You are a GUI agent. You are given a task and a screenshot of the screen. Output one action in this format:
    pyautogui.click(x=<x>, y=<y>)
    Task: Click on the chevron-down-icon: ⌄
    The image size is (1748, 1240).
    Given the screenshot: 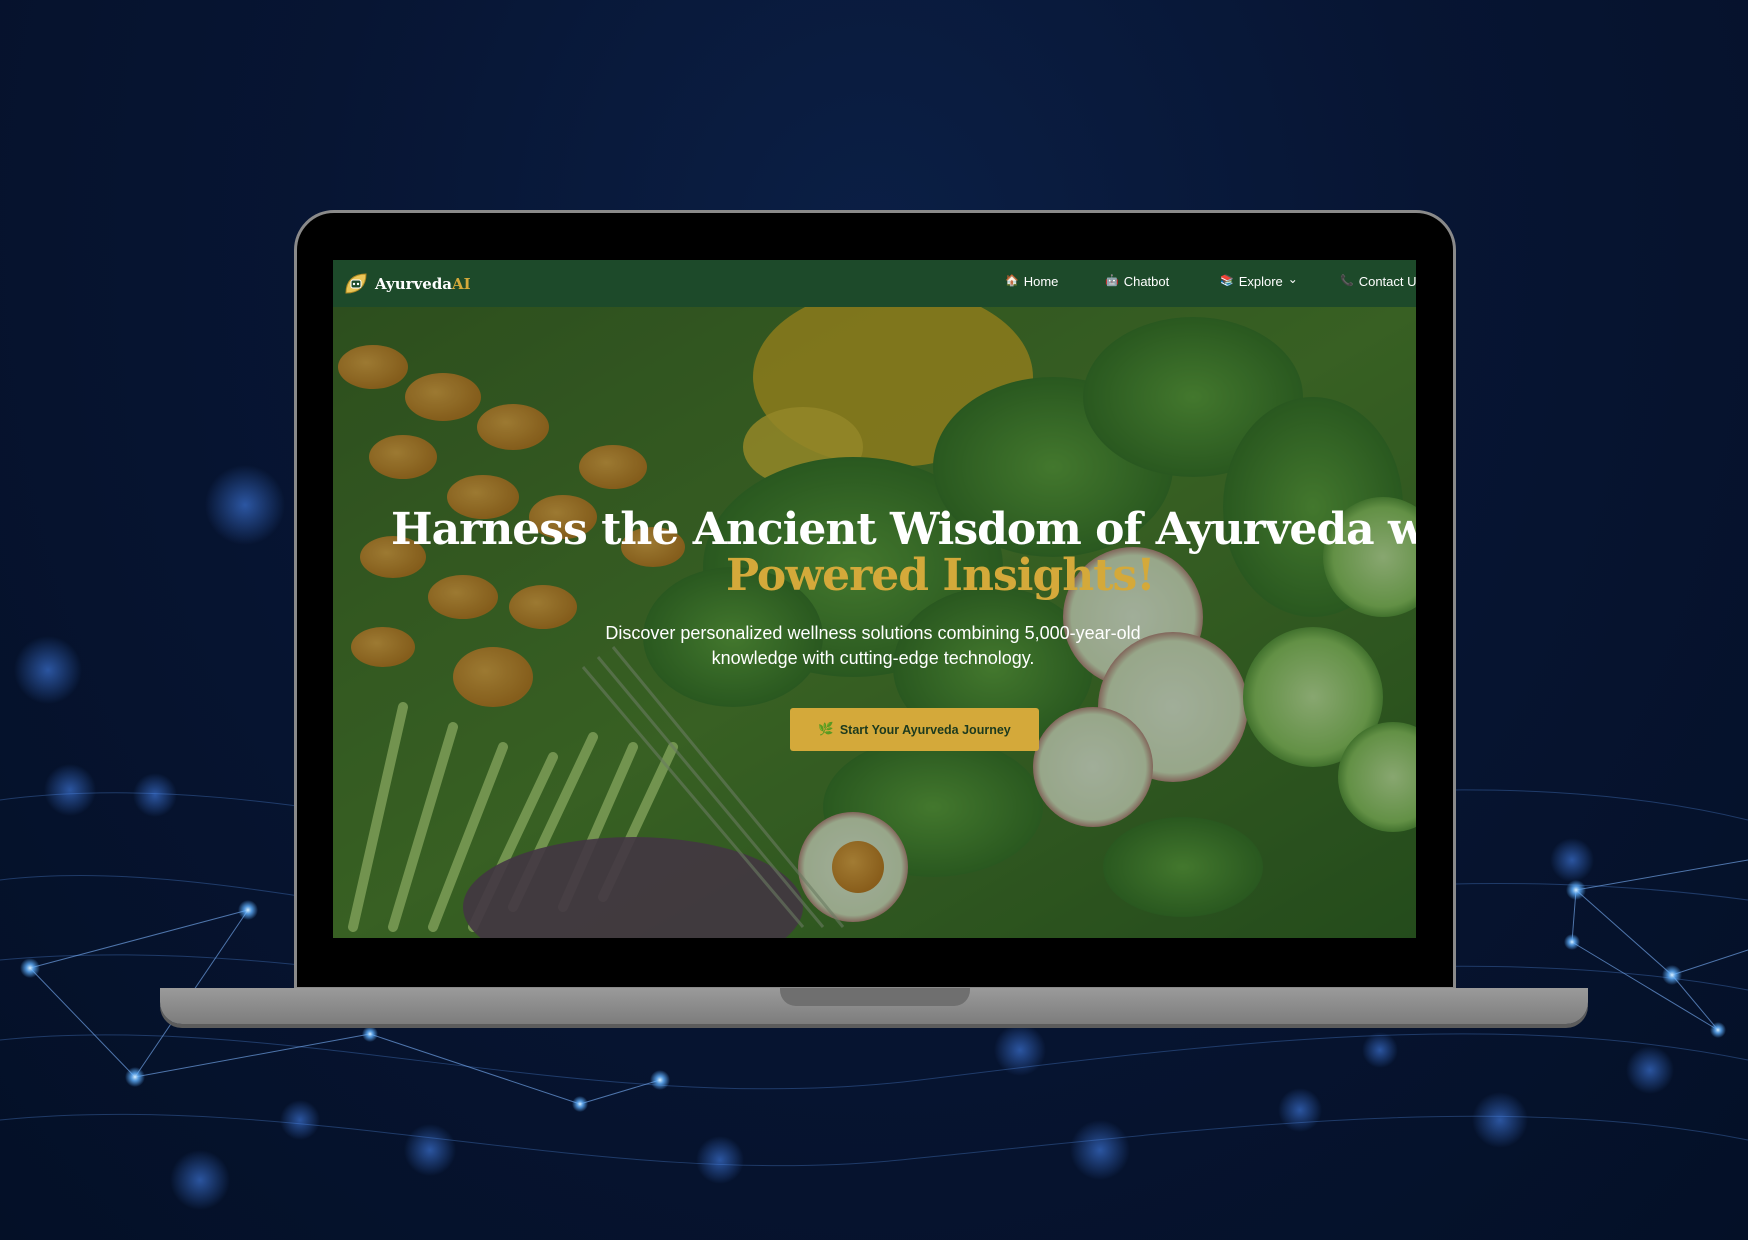 What is the action you would take?
    pyautogui.click(x=1292, y=278)
    